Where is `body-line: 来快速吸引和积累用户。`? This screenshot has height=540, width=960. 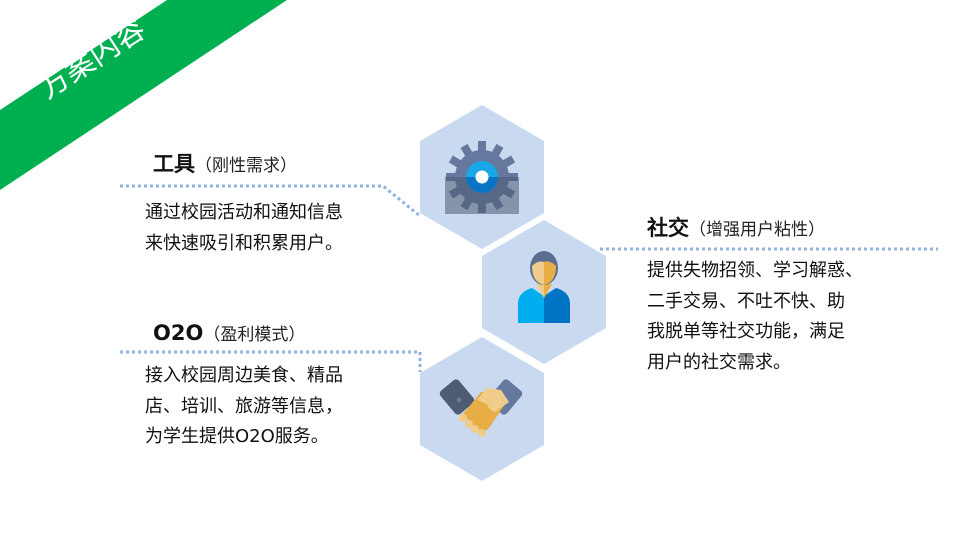 body-line: 来快速吸引和积累用户。 is located at coordinates (244, 243).